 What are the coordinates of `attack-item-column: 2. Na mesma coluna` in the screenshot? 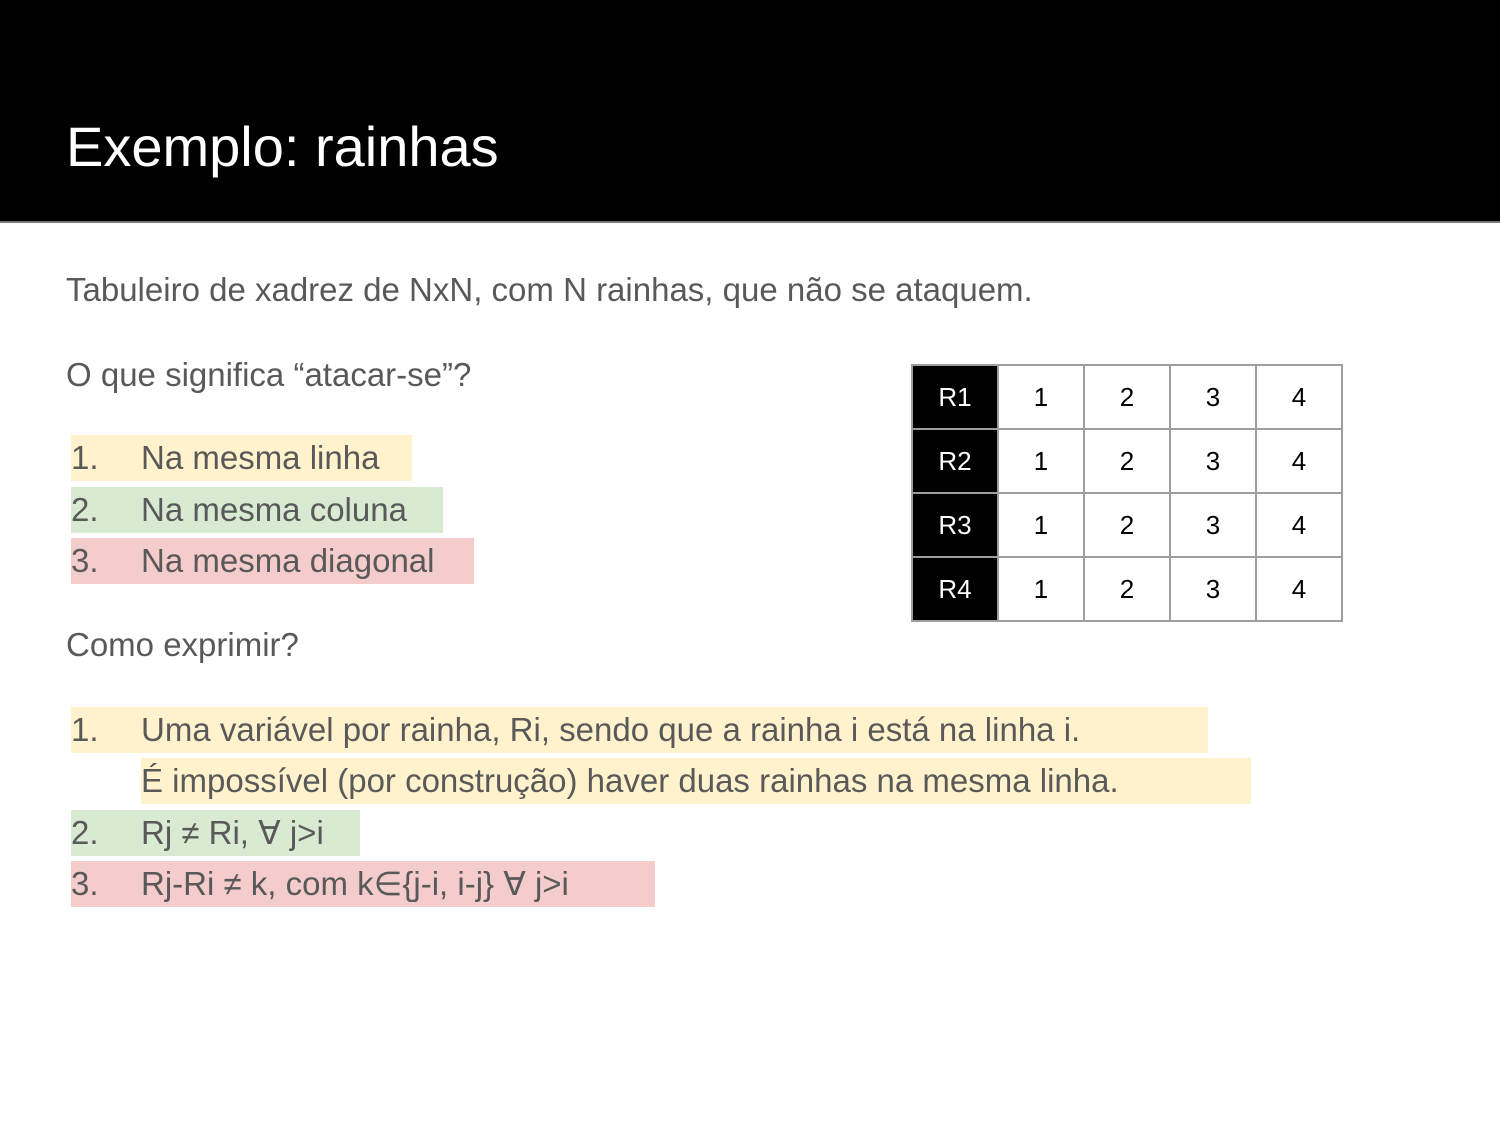 It's located at (257, 510).